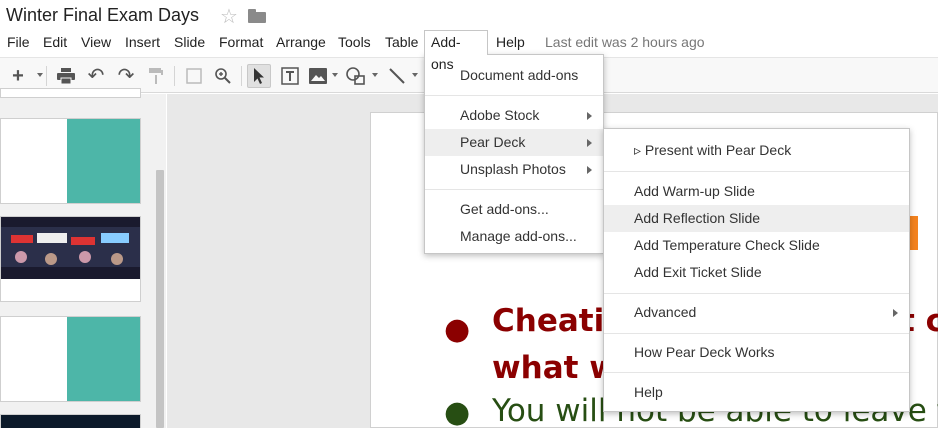 The height and width of the screenshot is (428, 938). Describe the element at coordinates (356, 76) in the screenshot. I see `shape-icon` at that location.